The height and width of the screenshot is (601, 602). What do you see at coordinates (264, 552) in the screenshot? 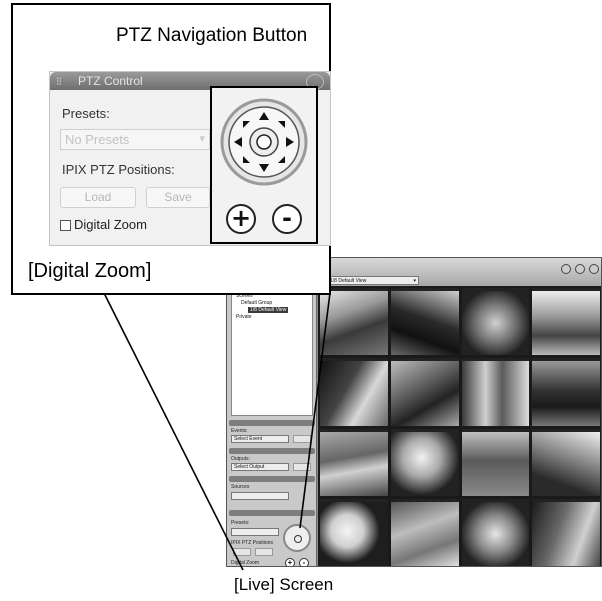
I see `mini-save-button` at bounding box center [264, 552].